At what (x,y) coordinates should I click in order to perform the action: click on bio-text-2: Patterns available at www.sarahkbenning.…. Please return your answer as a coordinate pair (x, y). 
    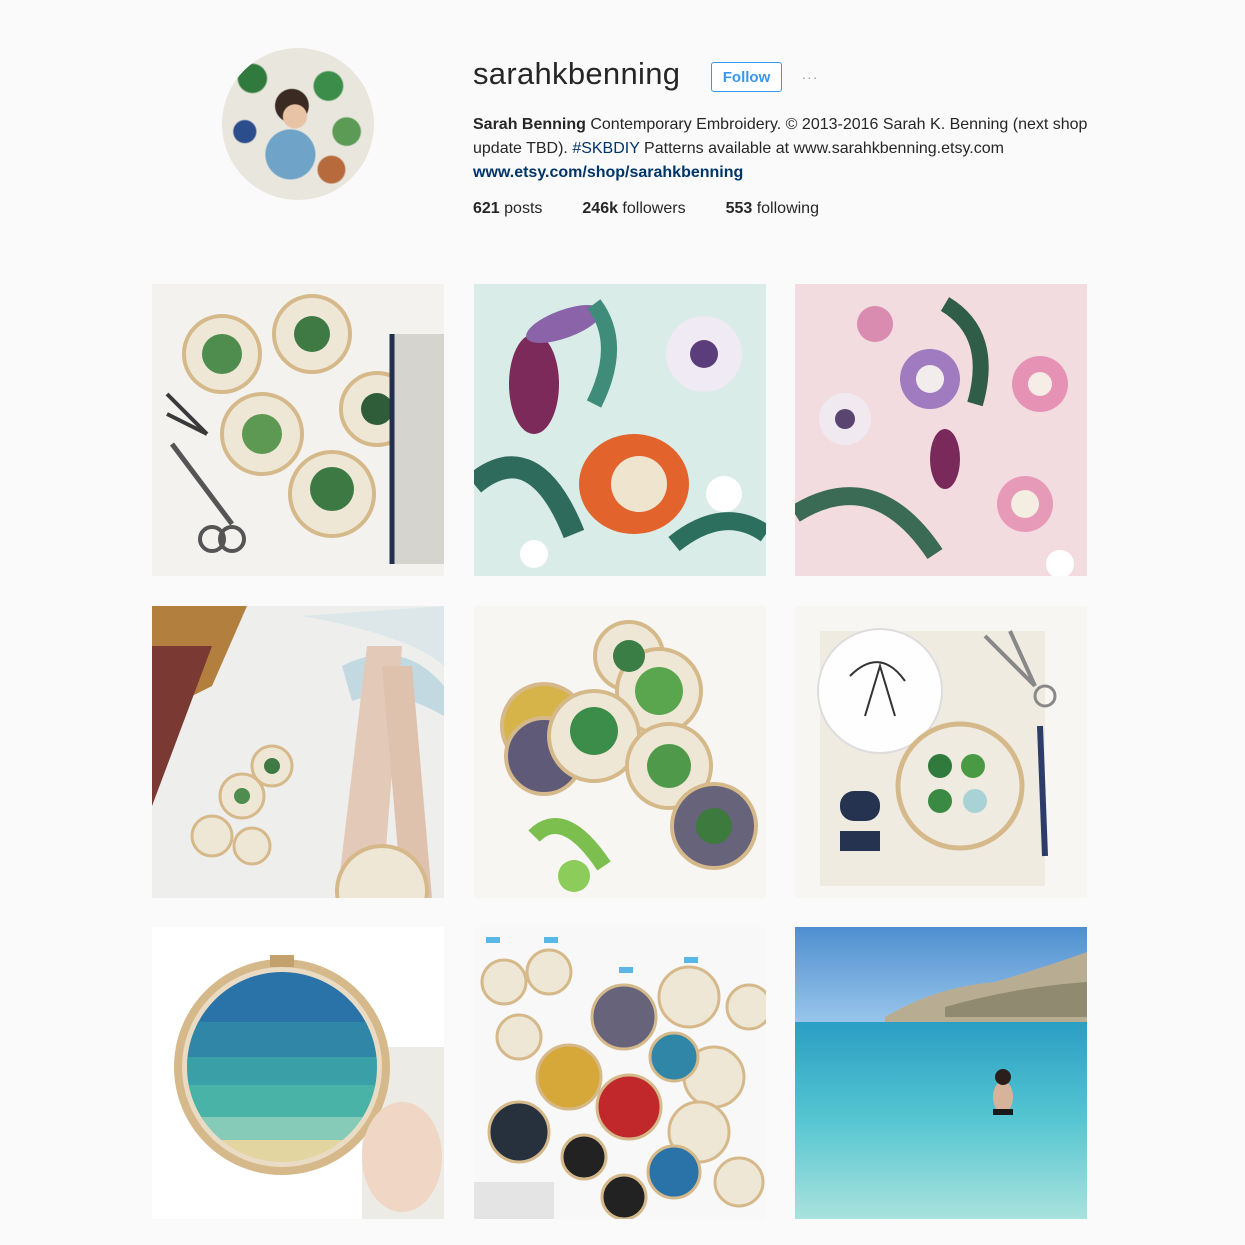
    Looking at the image, I should click on (821, 148).